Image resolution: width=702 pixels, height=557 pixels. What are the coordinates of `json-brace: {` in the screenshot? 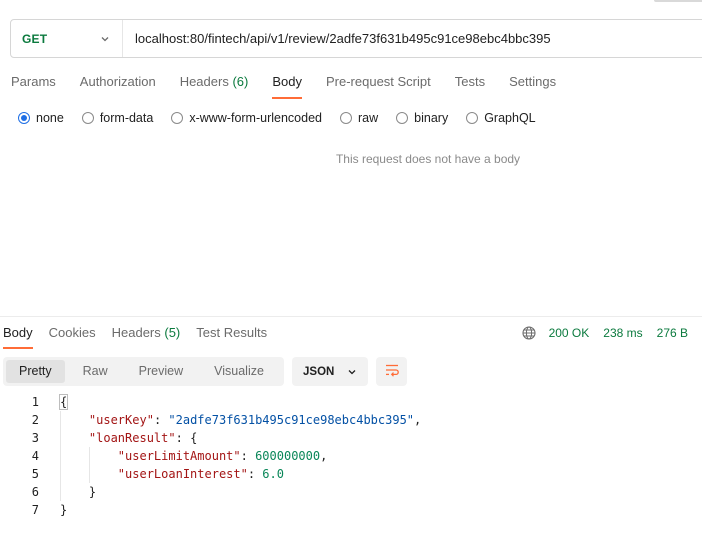 It's located at (194, 438).